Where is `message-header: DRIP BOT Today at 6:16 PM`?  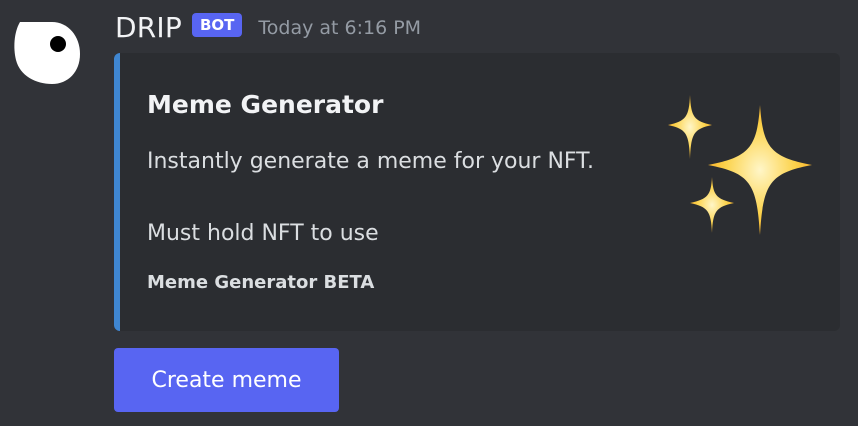
message-header: DRIP BOT Today at 6:16 PM is located at coordinates (268, 27).